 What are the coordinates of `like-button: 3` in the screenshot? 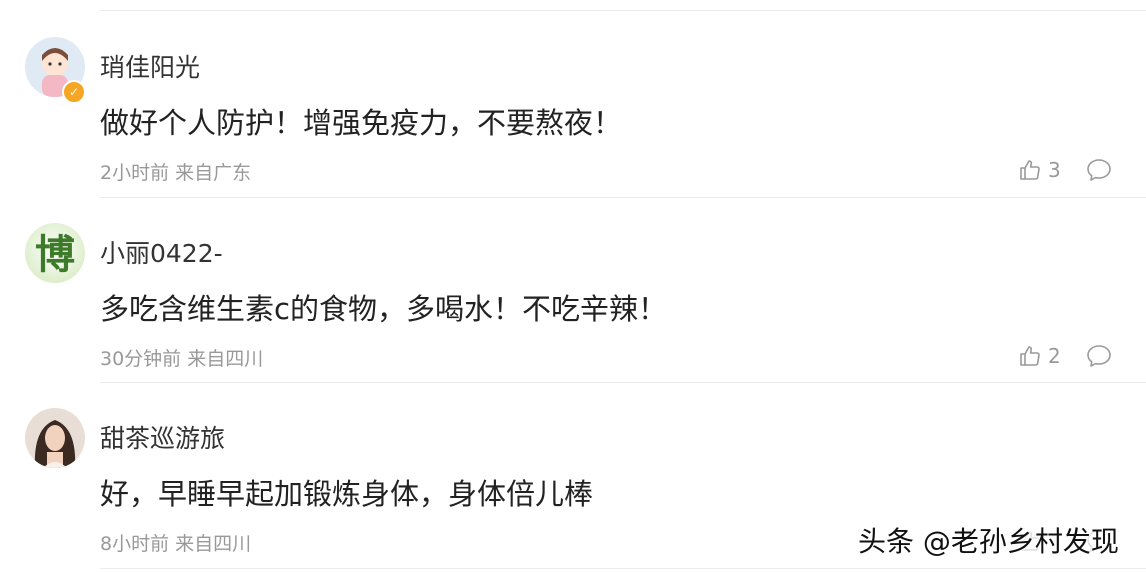 It's located at (1039, 170).